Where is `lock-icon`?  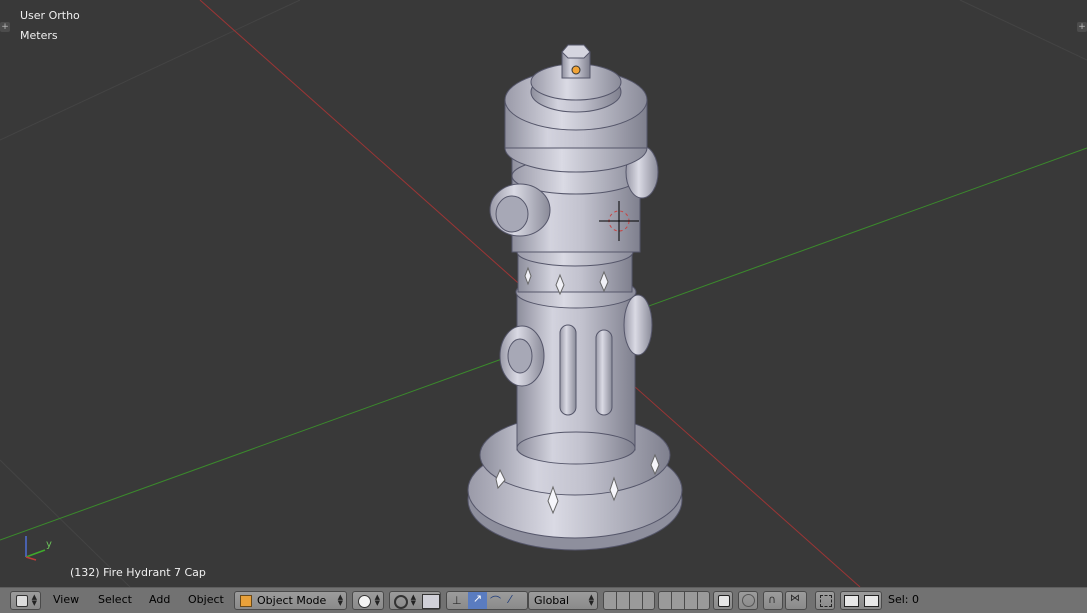
lock-icon is located at coordinates (724, 601).